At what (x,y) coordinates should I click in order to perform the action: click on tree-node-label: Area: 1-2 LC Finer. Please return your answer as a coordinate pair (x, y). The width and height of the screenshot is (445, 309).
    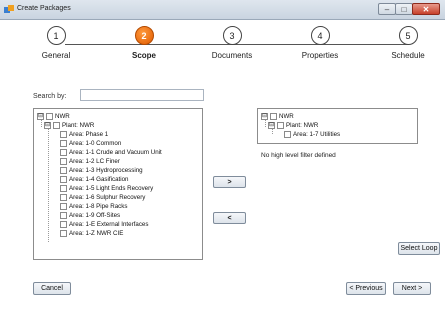
    Looking at the image, I should click on (94, 161).